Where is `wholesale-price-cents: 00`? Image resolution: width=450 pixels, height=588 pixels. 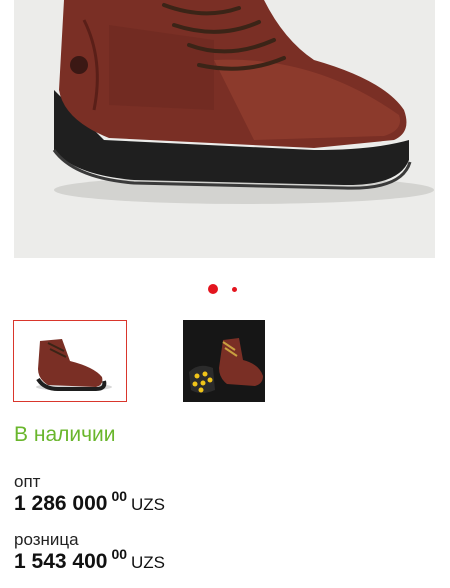 wholesale-price-cents: 00 is located at coordinates (119, 496).